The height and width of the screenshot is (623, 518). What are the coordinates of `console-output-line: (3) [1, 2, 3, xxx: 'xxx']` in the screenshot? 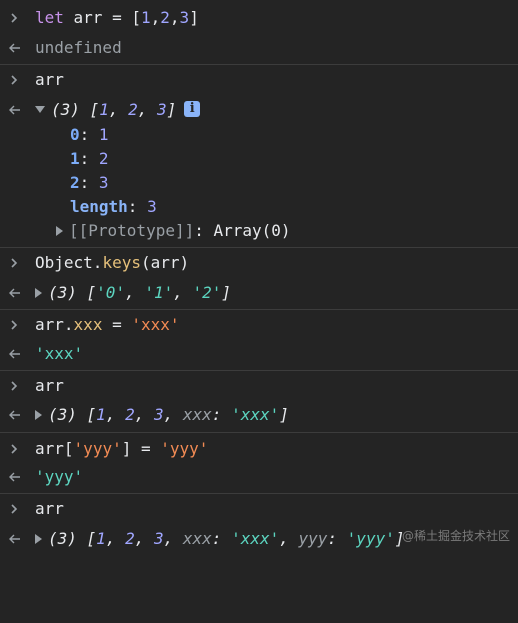 It's located at (259, 415).